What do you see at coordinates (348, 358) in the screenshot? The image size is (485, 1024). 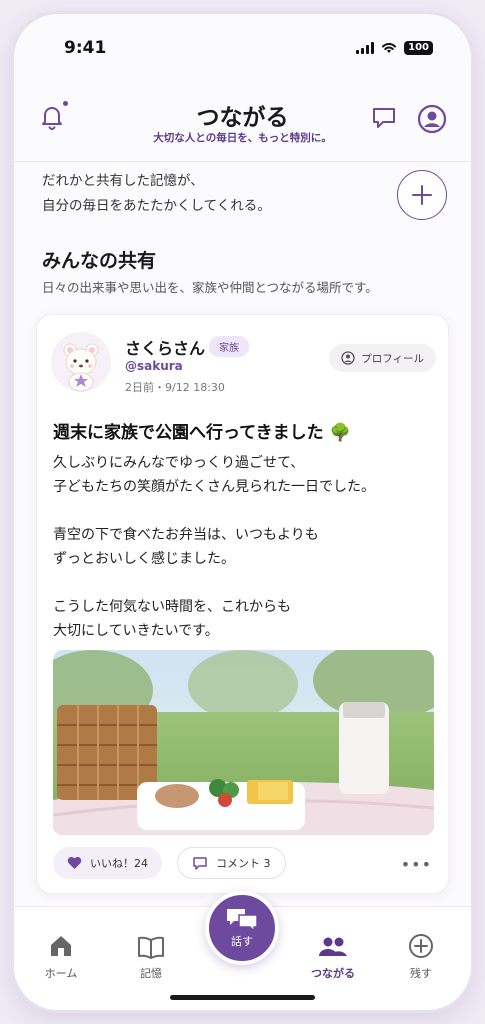 I see `user-circle-icon` at bounding box center [348, 358].